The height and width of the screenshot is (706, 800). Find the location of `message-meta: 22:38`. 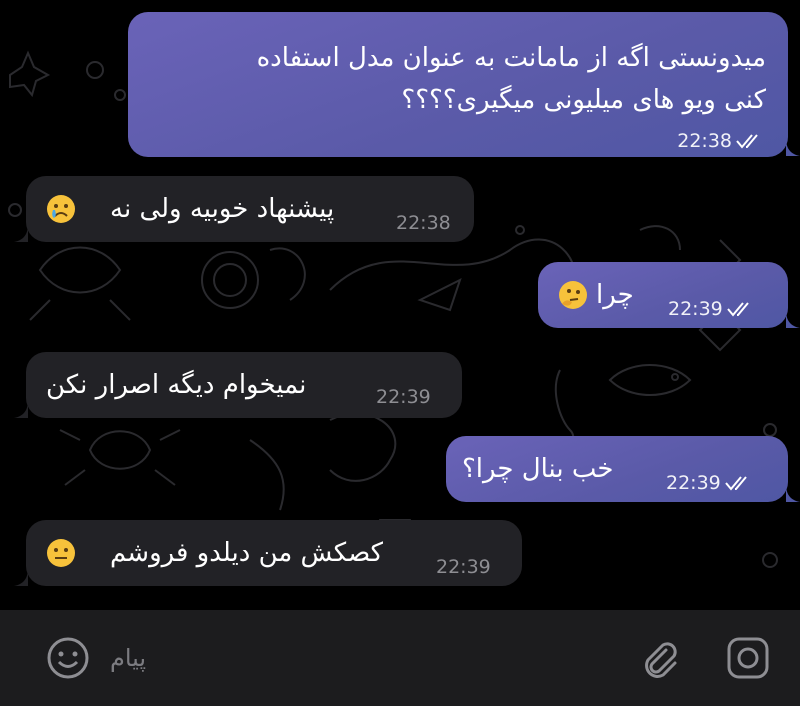

message-meta: 22:38 is located at coordinates (719, 141).